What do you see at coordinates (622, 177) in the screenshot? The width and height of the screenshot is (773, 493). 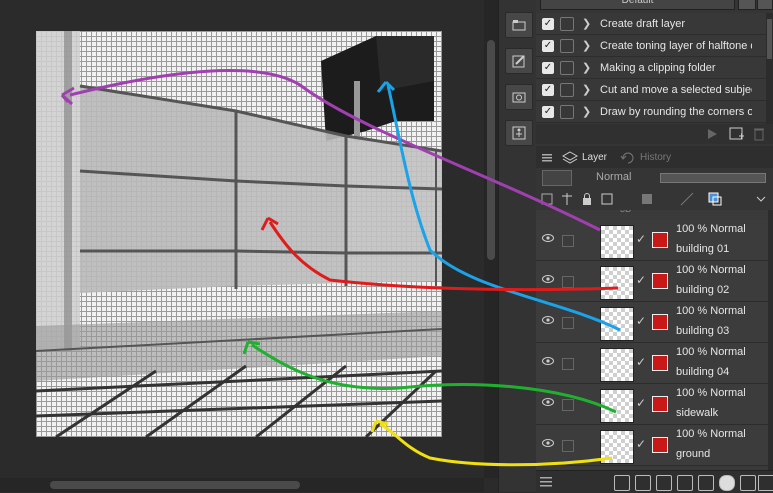 I see `blend-mode-dropdown: Normal` at bounding box center [622, 177].